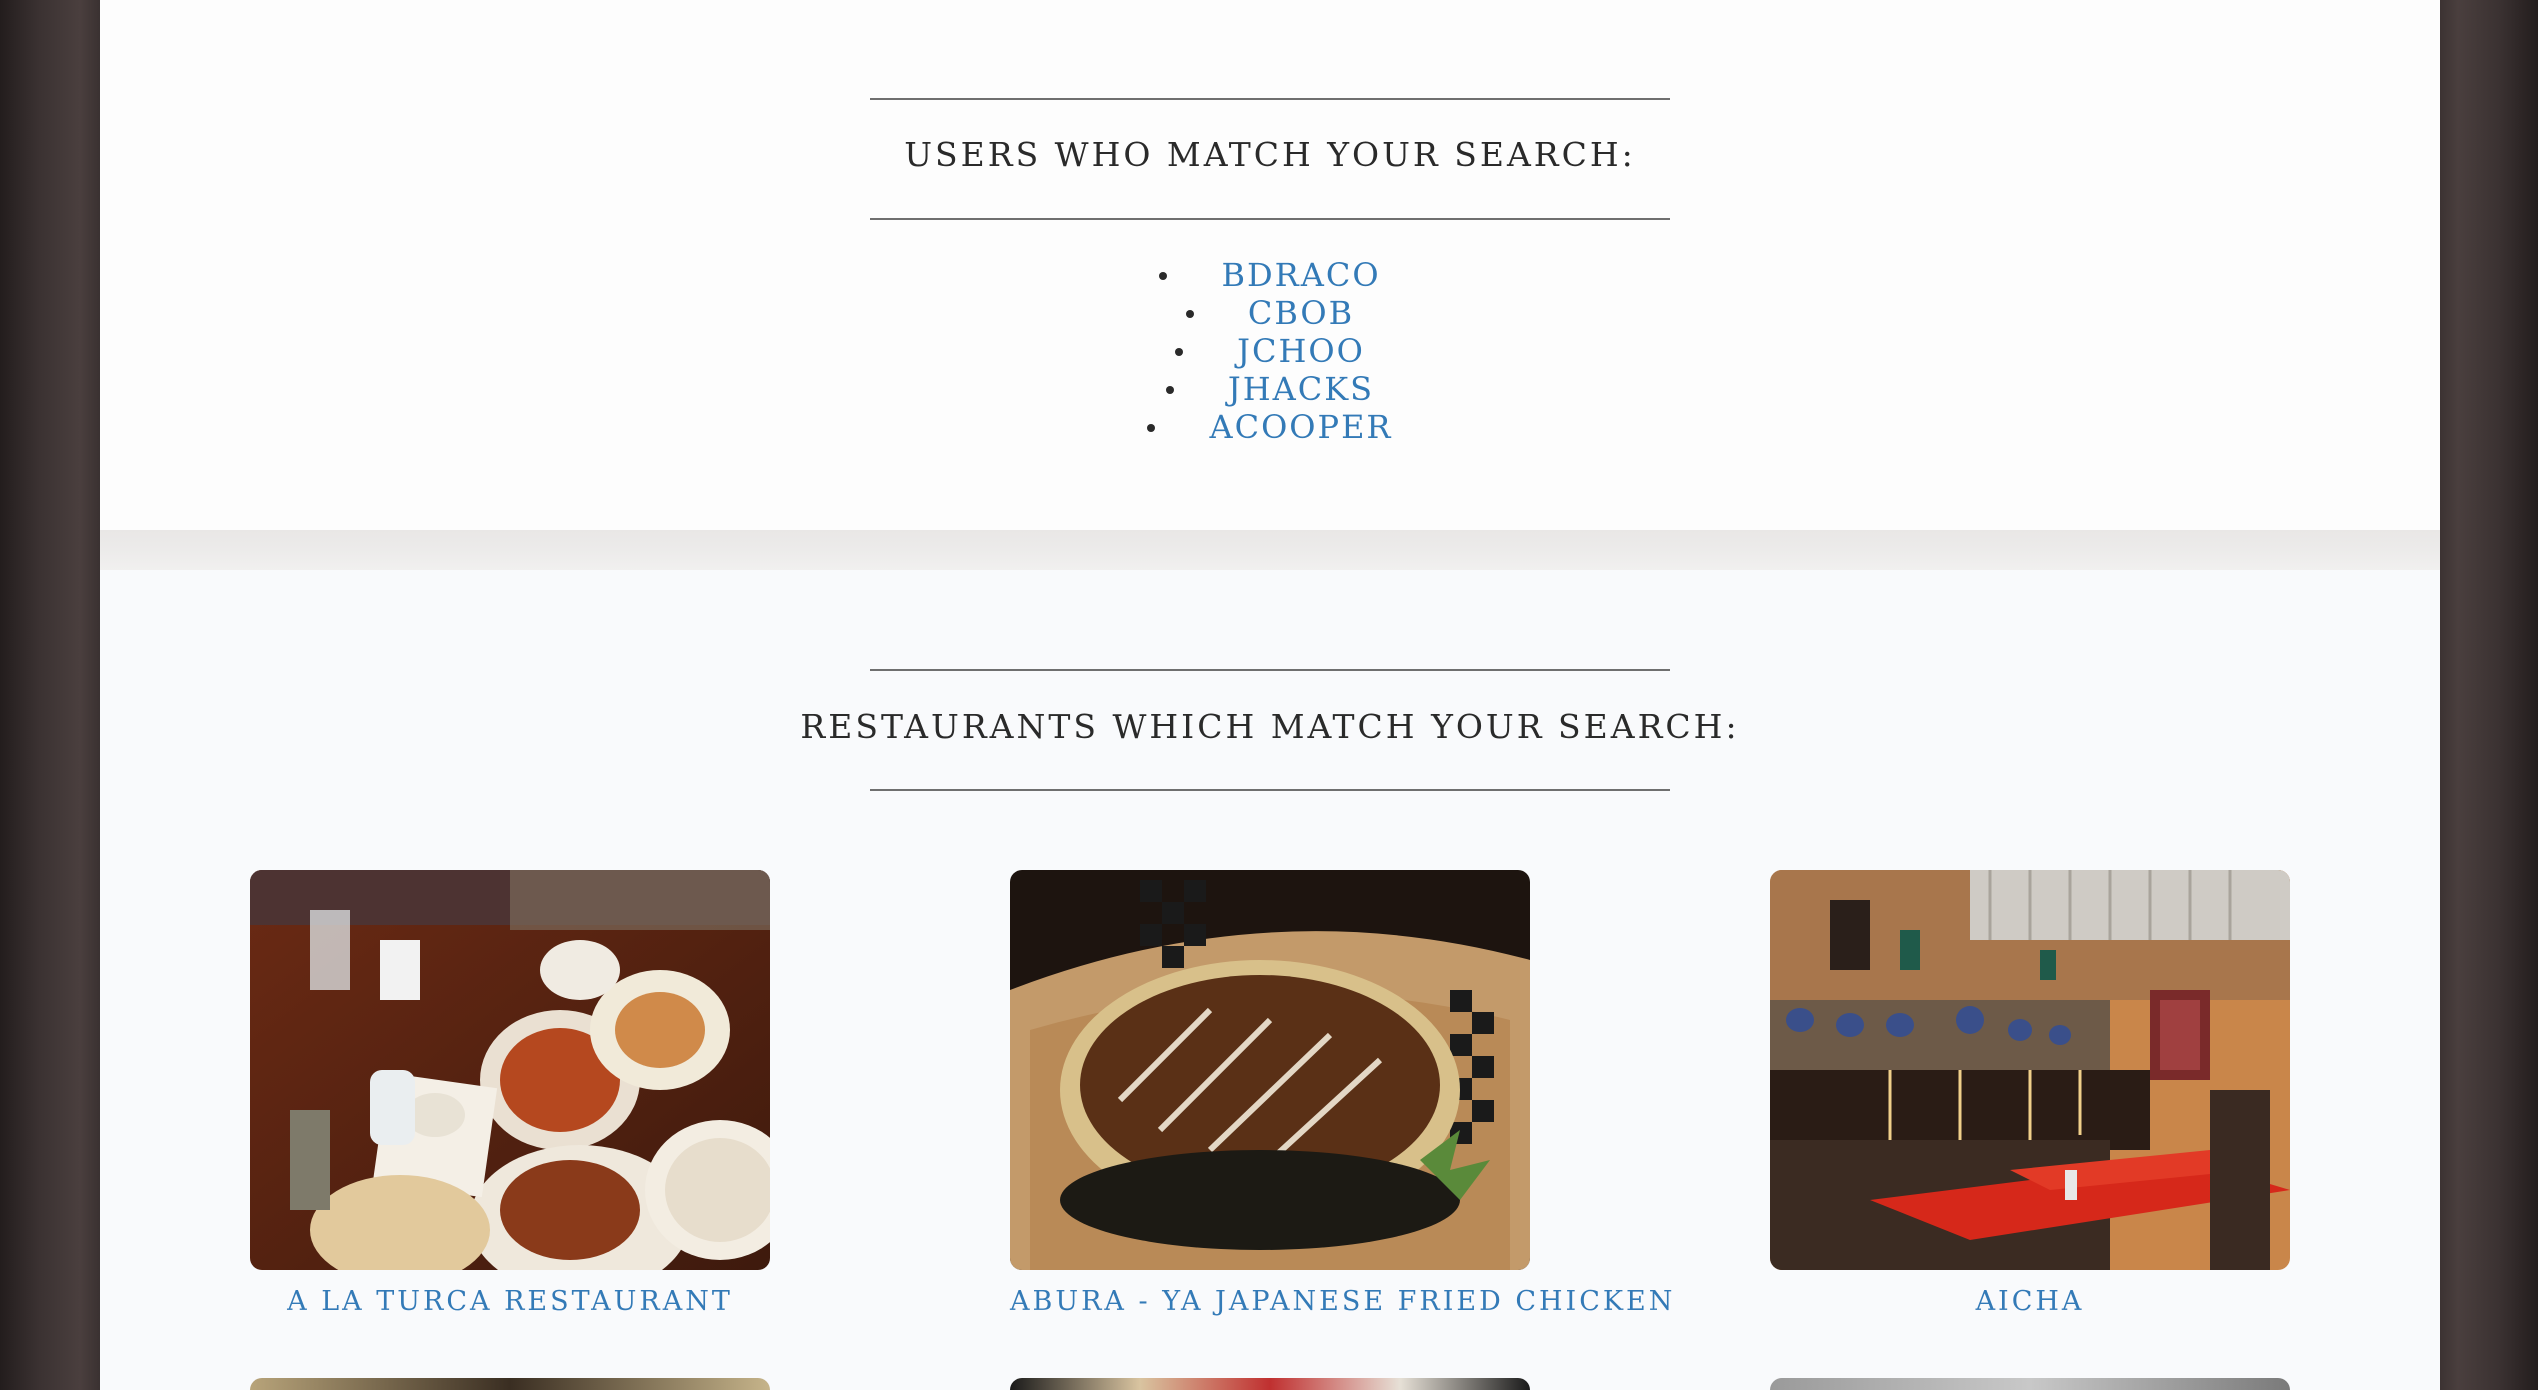 The width and height of the screenshot is (2538, 1390). What do you see at coordinates (1300, 275) in the screenshot?
I see `user-link-bdraco: BDRACO` at bounding box center [1300, 275].